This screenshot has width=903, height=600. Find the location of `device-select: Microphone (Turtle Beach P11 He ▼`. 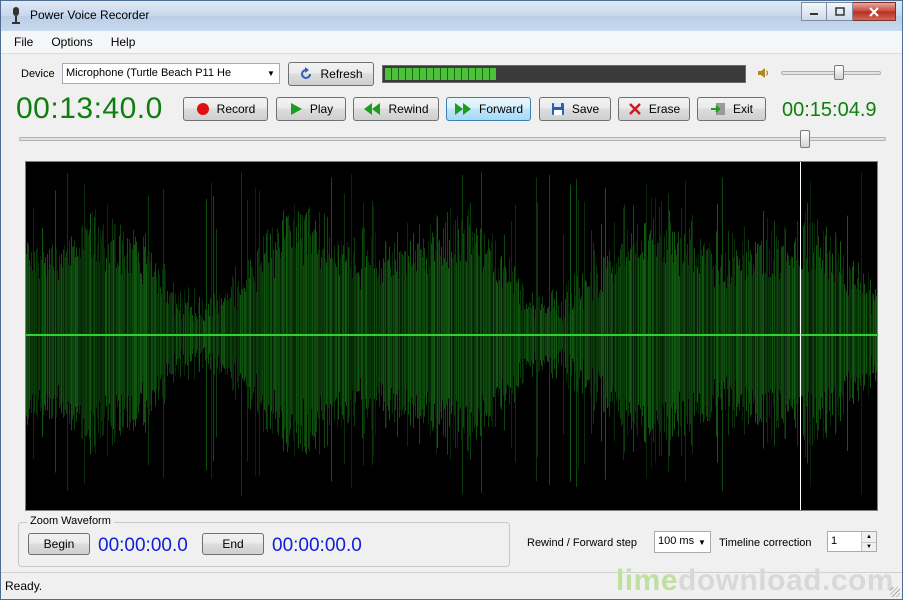

device-select: Microphone (Turtle Beach P11 He ▼ is located at coordinates (171, 73).